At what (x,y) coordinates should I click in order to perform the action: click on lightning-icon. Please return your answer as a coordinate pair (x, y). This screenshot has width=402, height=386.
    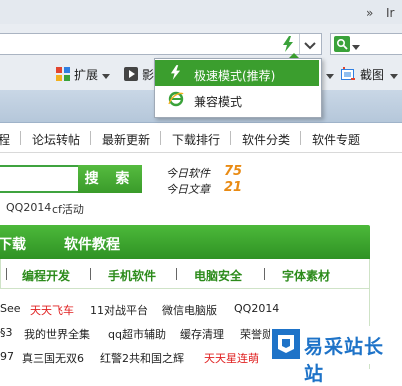
    Looking at the image, I should click on (175, 74).